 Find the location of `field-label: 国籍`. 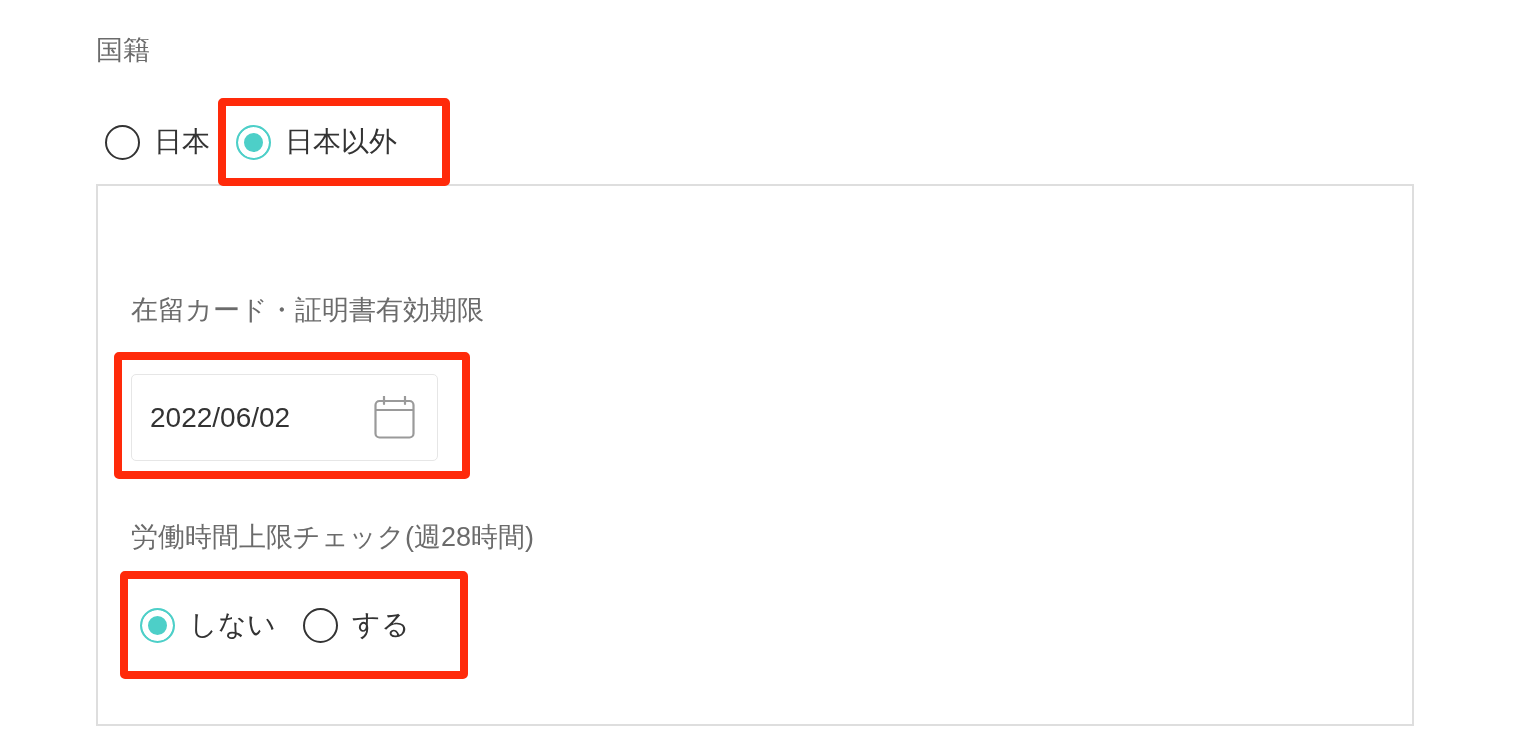

field-label: 国籍 is located at coordinates (123, 50).